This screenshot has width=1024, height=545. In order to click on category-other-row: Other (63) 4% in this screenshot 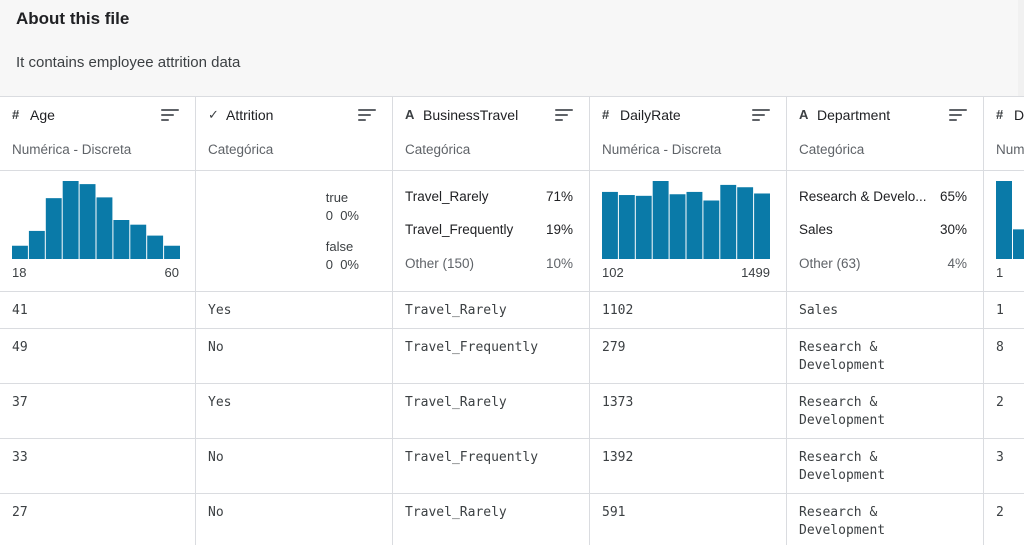, I will do `click(883, 266)`.